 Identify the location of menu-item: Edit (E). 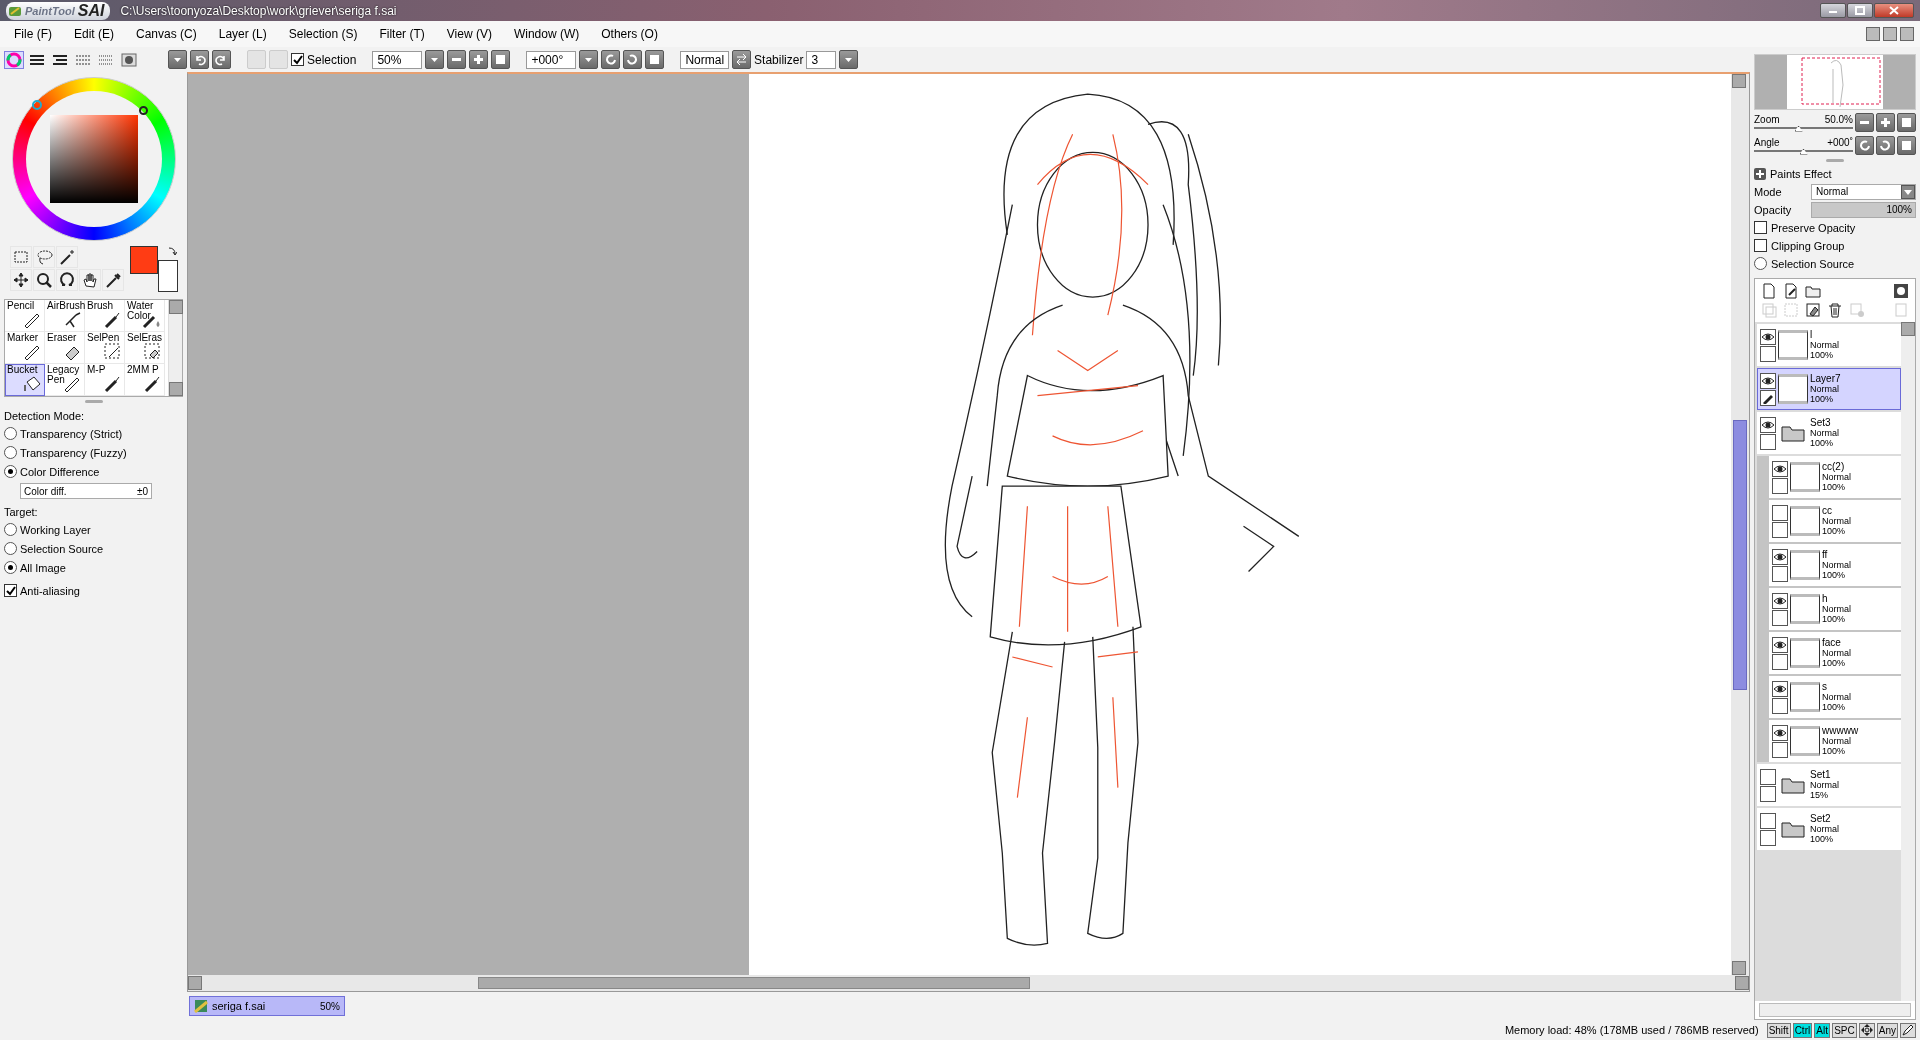
(94, 34).